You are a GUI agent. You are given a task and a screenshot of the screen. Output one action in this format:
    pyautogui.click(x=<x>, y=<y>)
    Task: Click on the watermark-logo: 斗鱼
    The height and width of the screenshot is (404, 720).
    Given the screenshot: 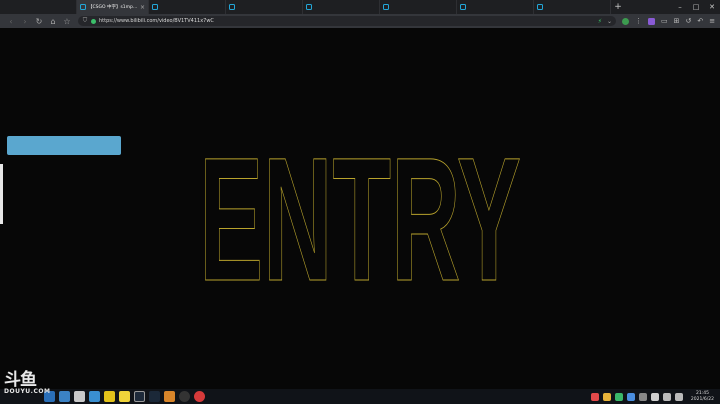 What is the action you would take?
    pyautogui.click(x=20, y=380)
    